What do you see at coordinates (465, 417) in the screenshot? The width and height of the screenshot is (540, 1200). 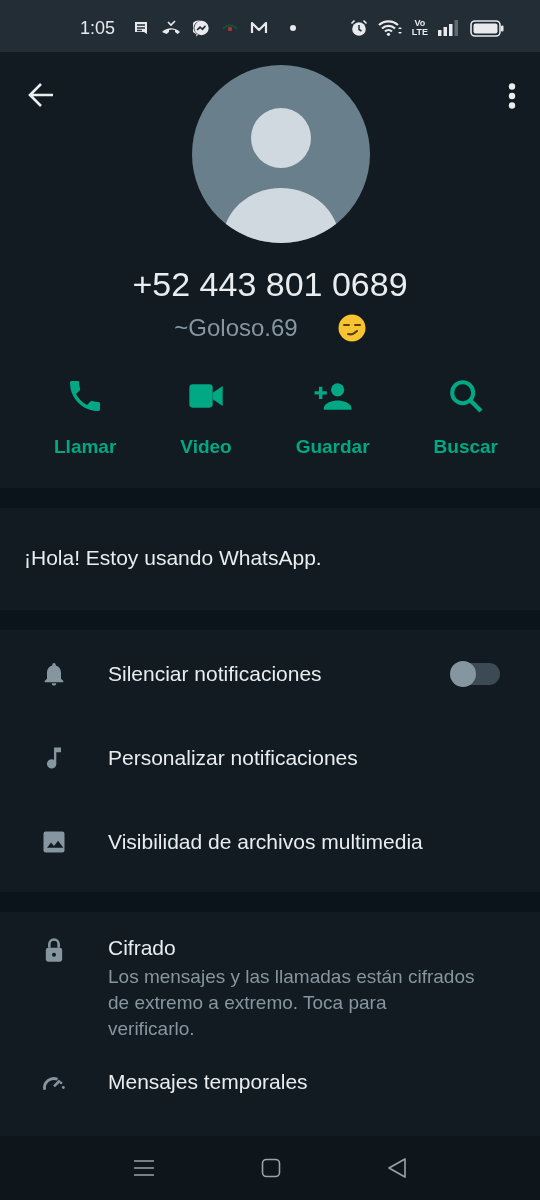 I see `action-button: Buscar` at bounding box center [465, 417].